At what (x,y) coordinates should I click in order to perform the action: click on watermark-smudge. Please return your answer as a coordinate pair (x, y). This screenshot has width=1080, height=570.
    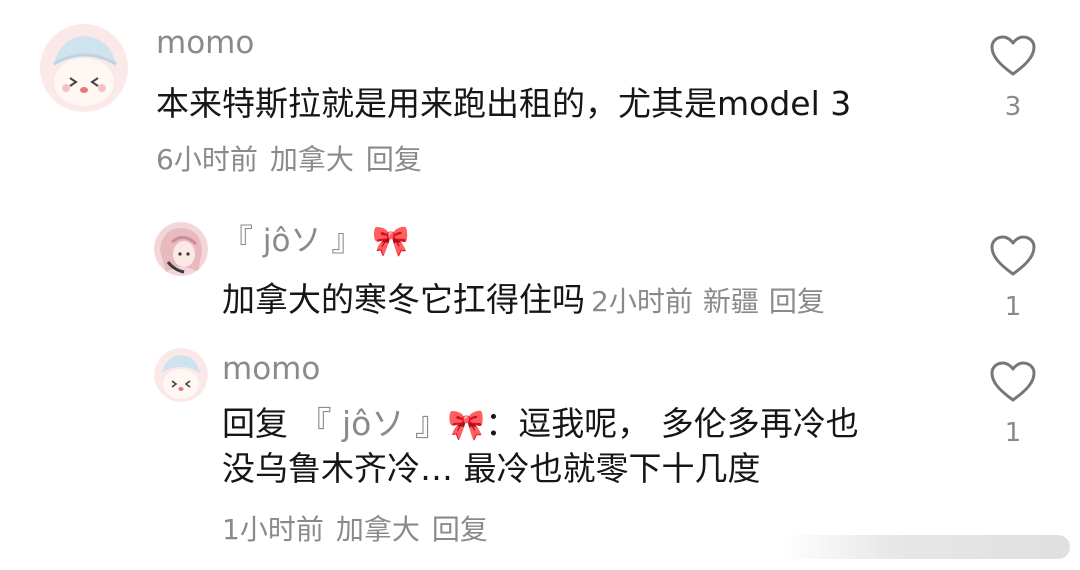
    Looking at the image, I should click on (925, 547).